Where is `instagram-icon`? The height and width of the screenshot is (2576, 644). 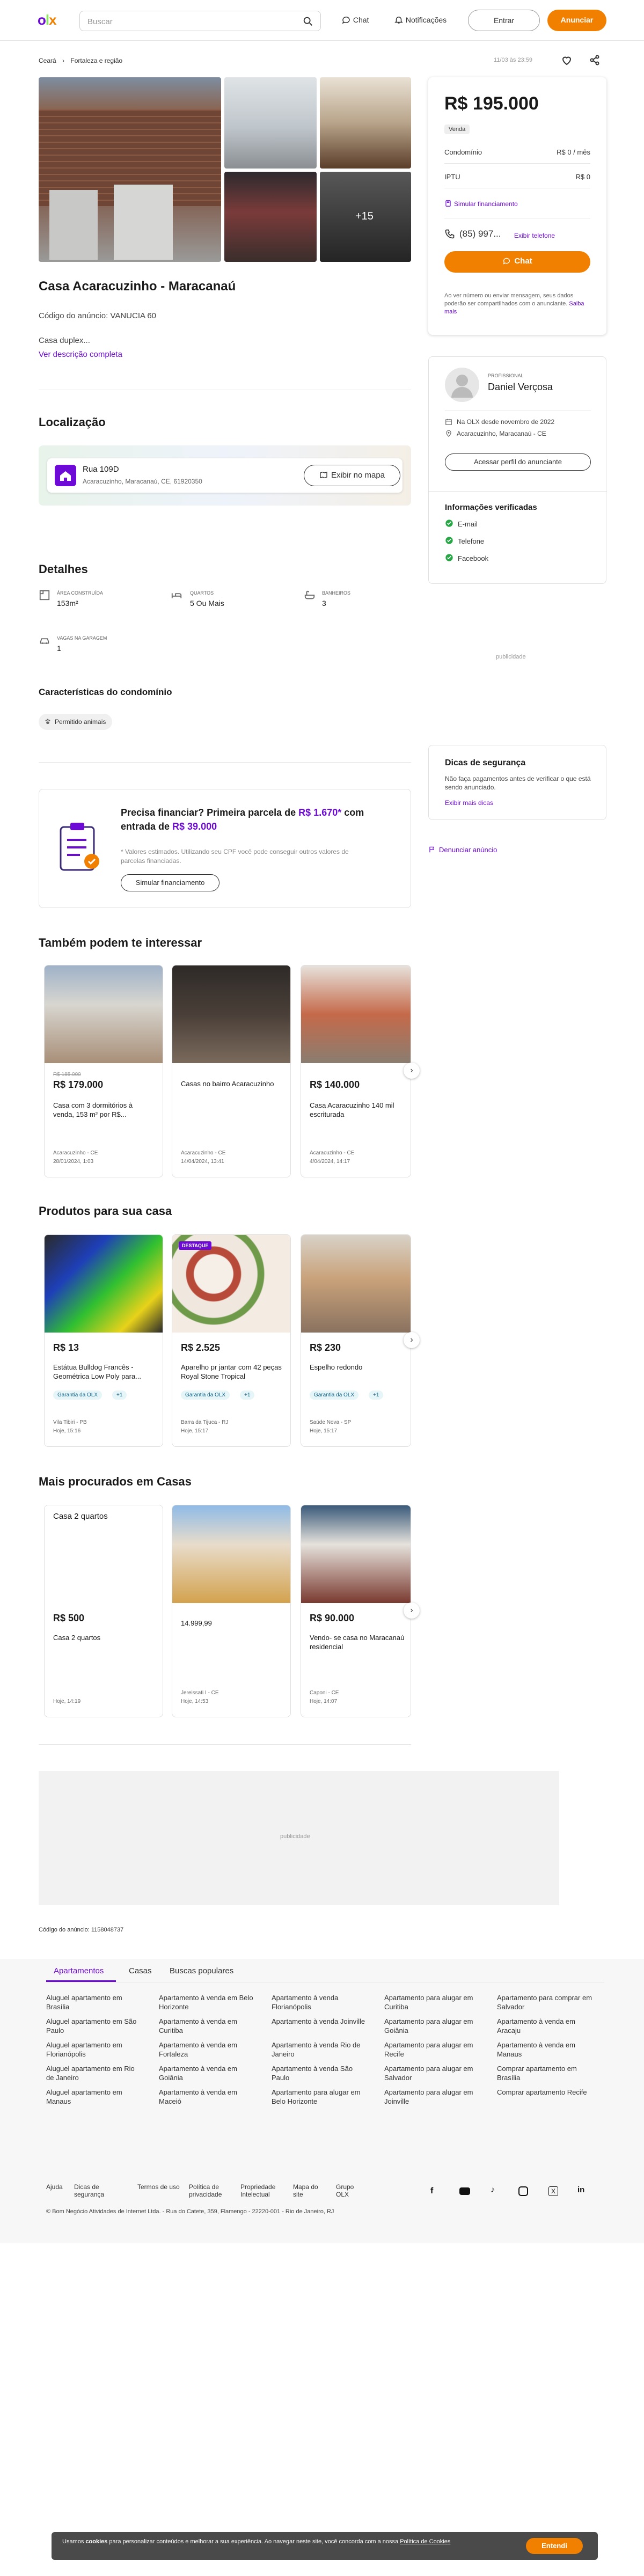 instagram-icon is located at coordinates (523, 2191).